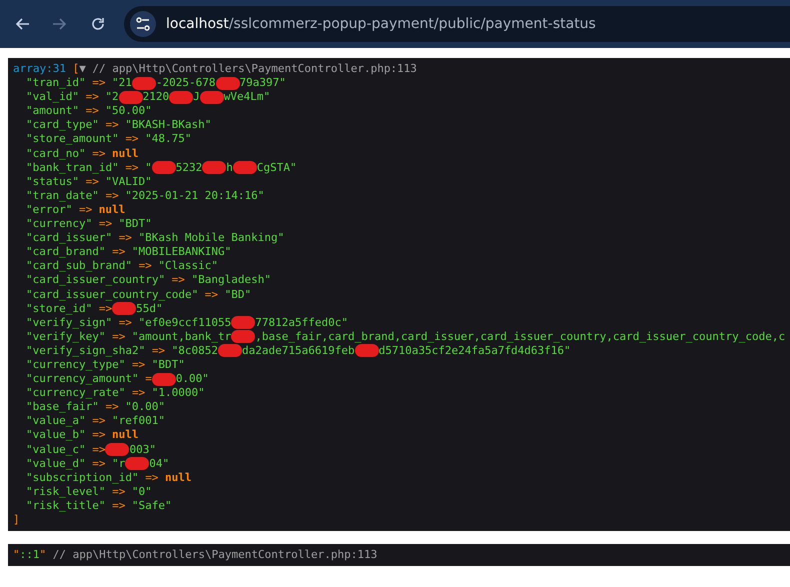  What do you see at coordinates (43, 555) in the screenshot?
I see `string-quote: "` at bounding box center [43, 555].